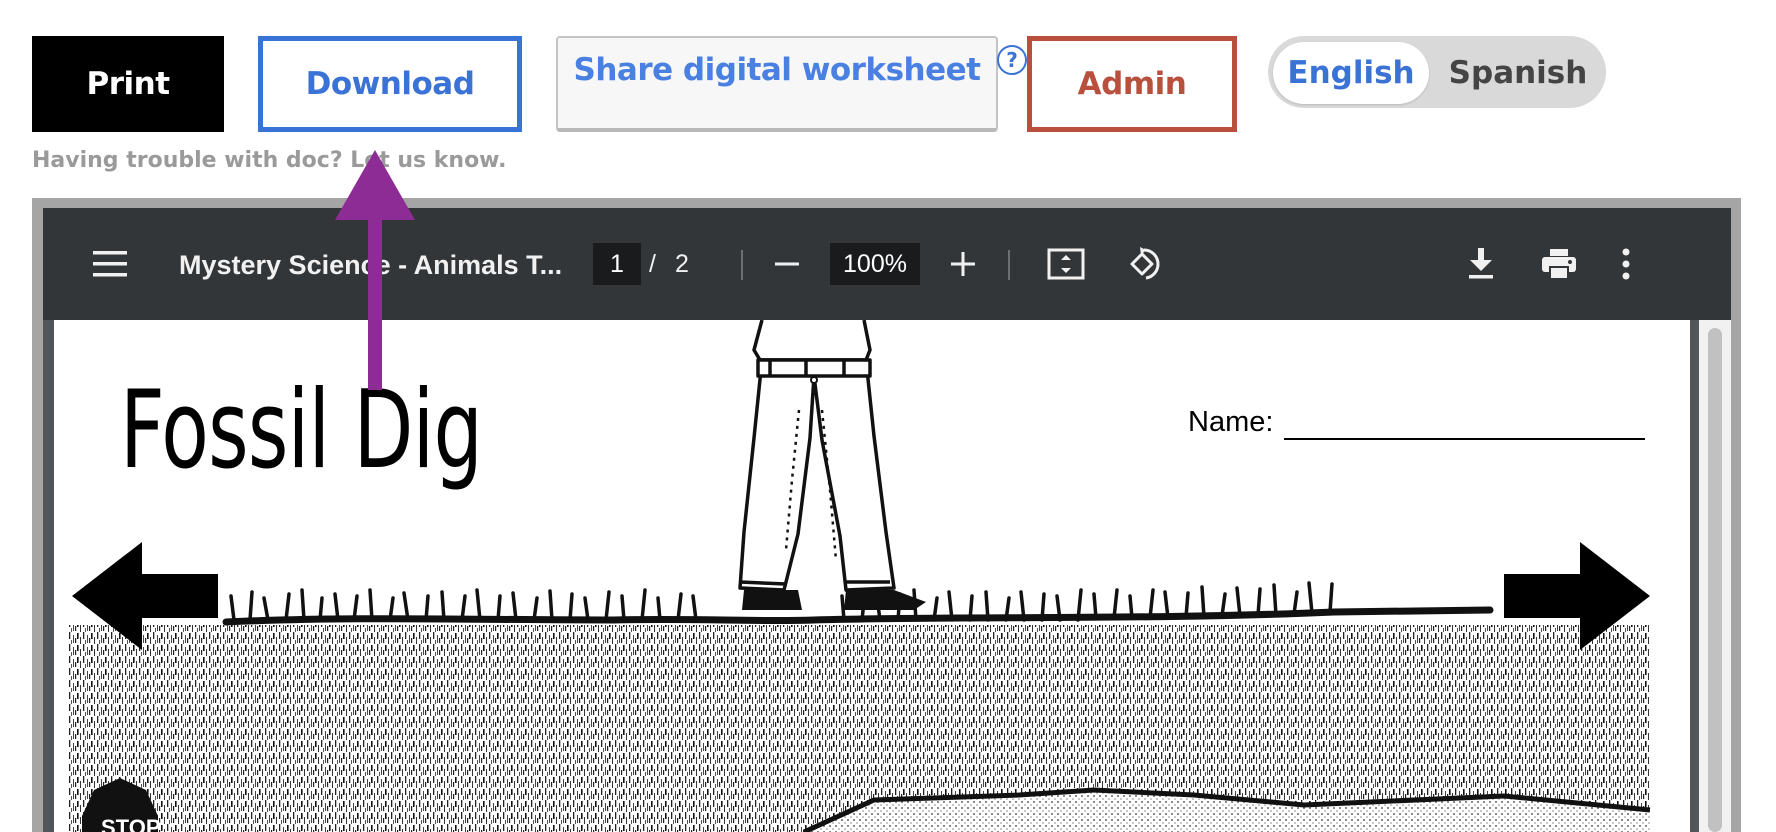  What do you see at coordinates (1012, 60) in the screenshot?
I see `help-question-icon: ?` at bounding box center [1012, 60].